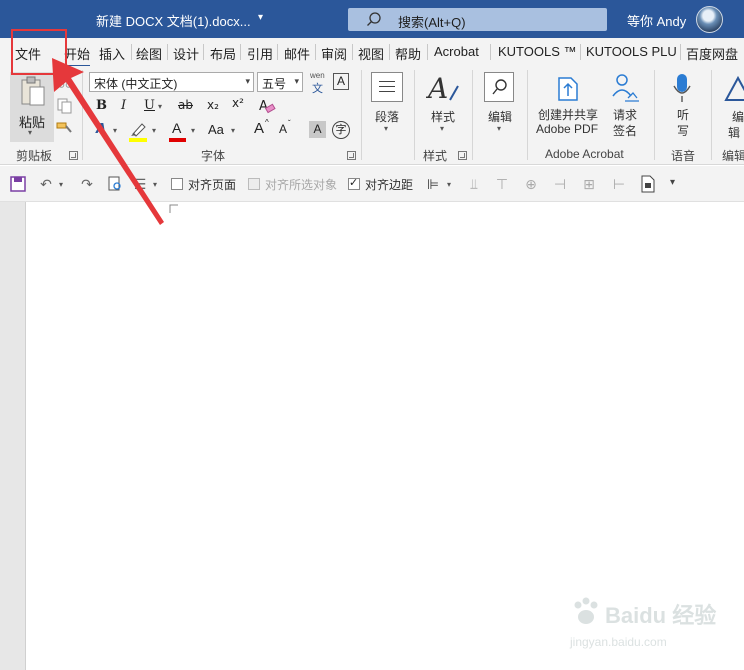 The image size is (744, 670). I want to click on cut-icon, so click(65, 81).